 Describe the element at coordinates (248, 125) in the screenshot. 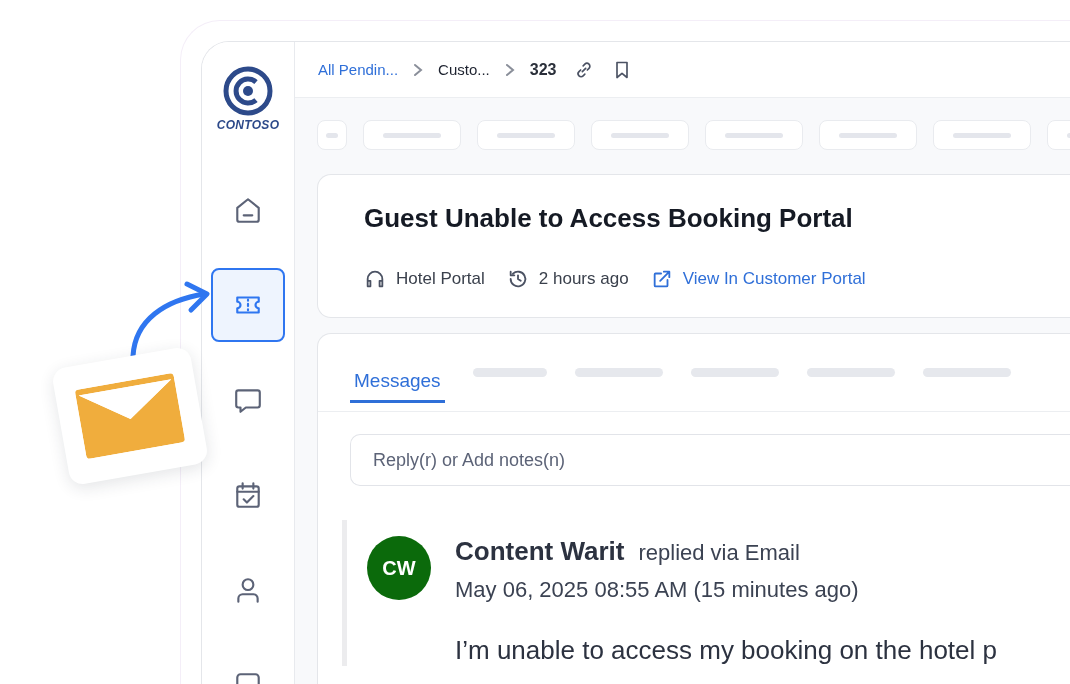

I see `logo-text: CONTOSO` at that location.